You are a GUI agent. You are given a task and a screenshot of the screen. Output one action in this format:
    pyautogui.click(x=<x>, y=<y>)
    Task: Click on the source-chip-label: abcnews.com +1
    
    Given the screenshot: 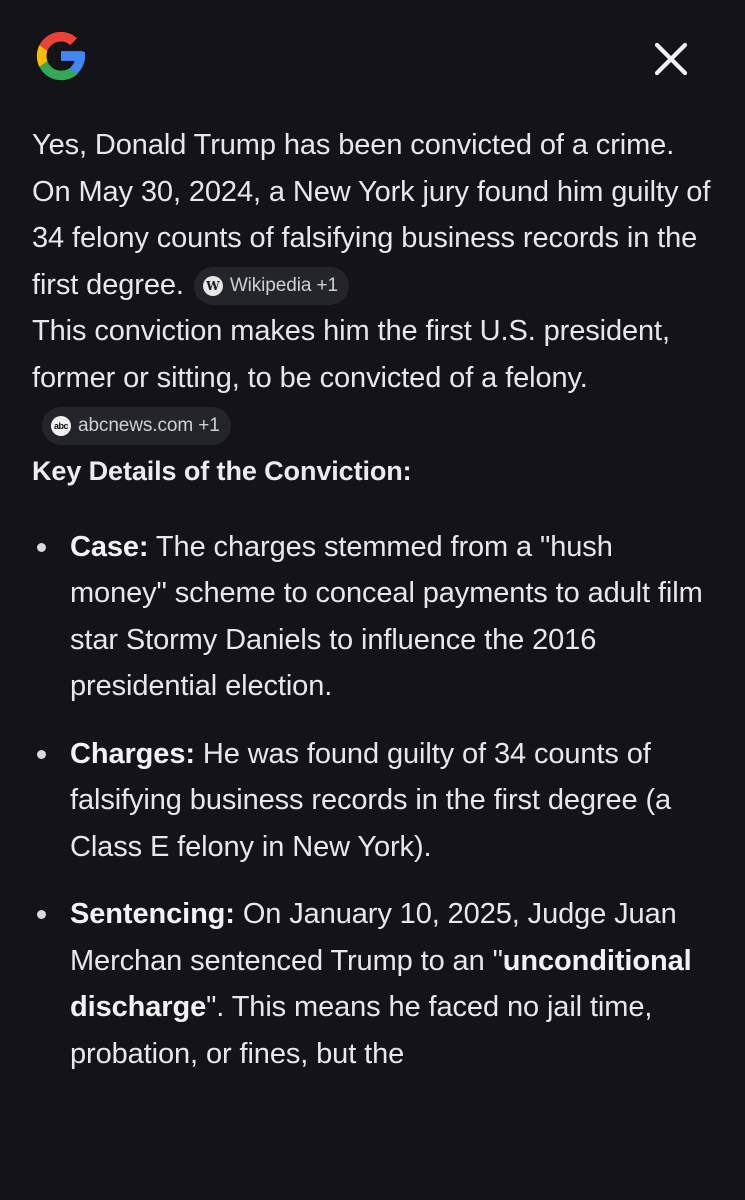 What is the action you would take?
    pyautogui.click(x=149, y=425)
    